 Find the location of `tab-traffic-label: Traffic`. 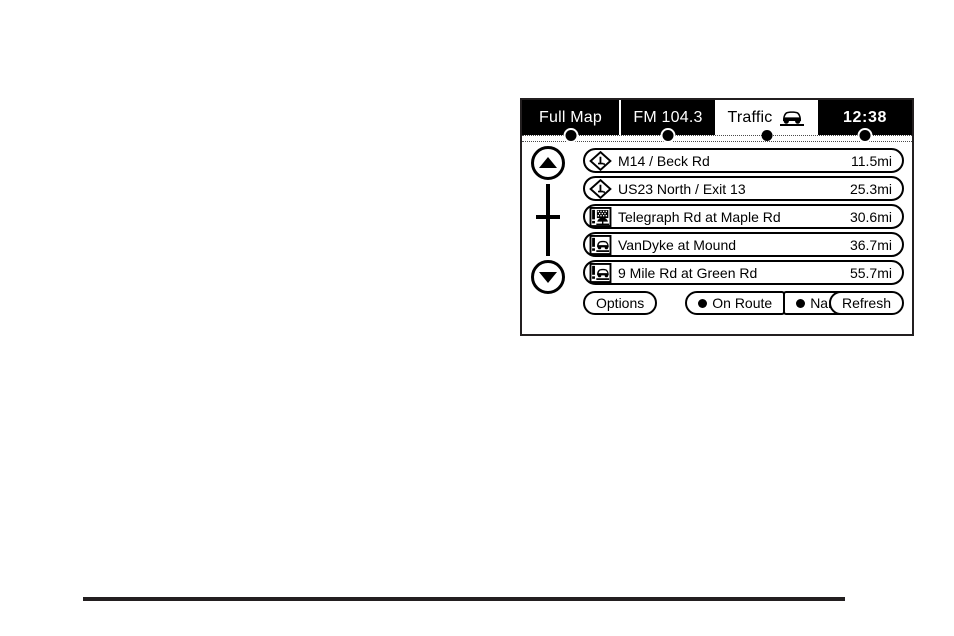

tab-traffic-label: Traffic is located at coordinates (750, 117).